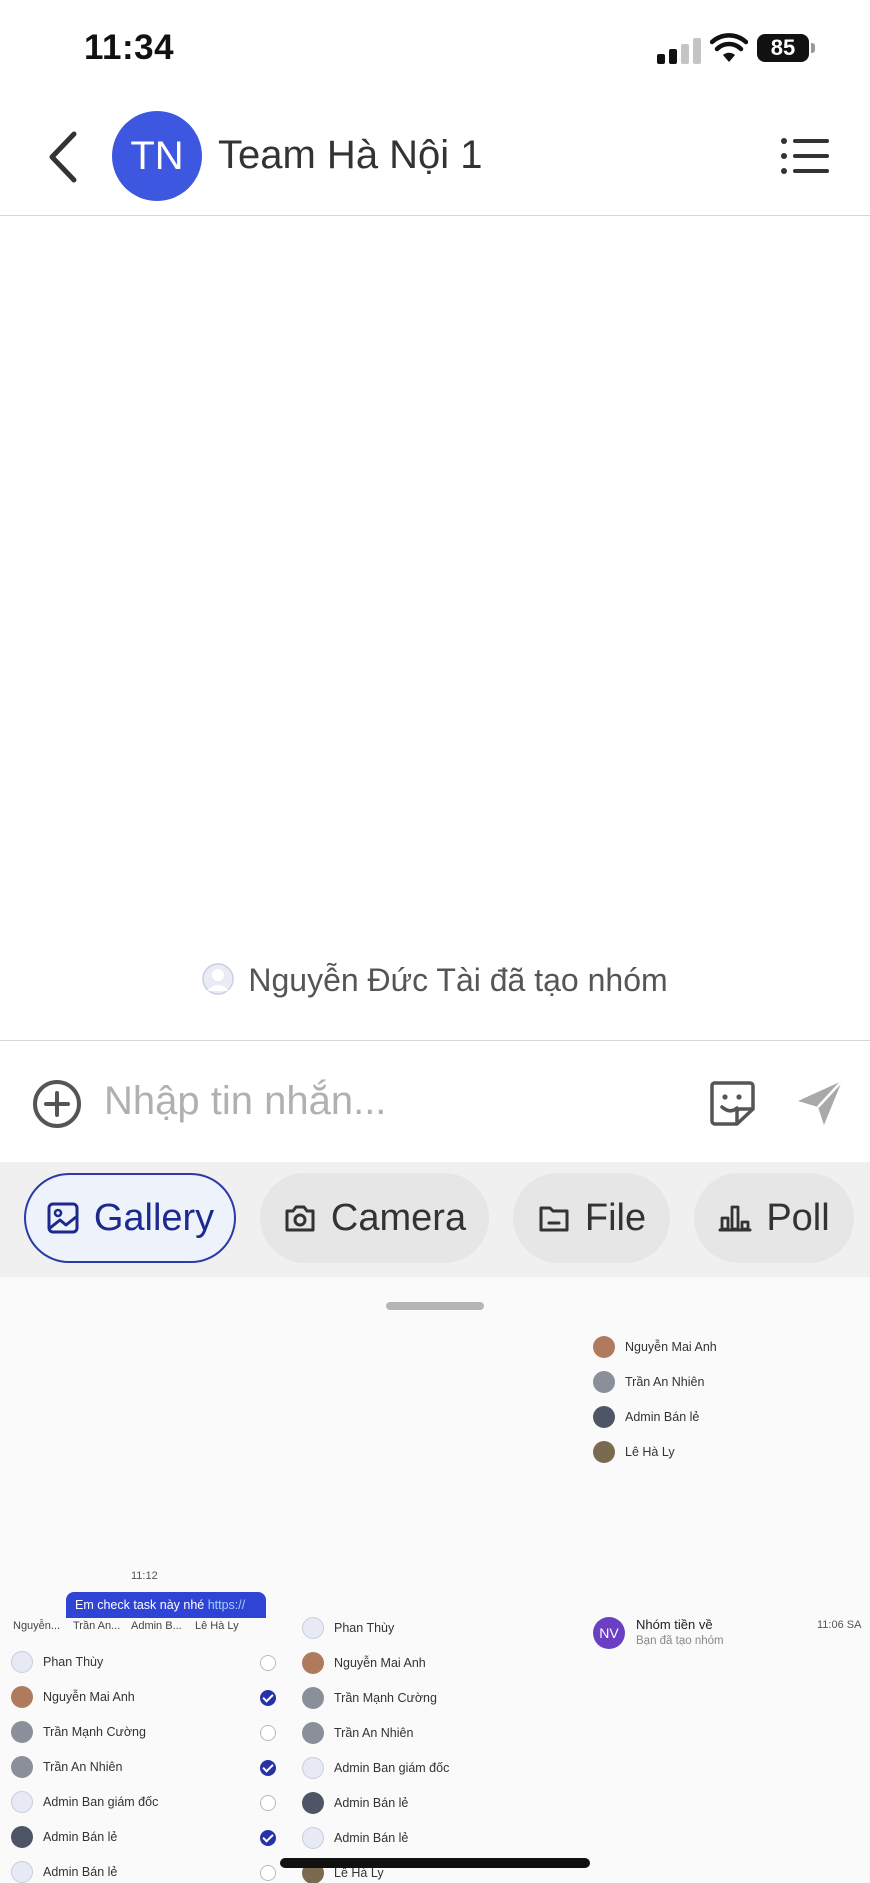 The width and height of the screenshot is (870, 1883). What do you see at coordinates (732, 1103) in the screenshot?
I see `sticker-icon` at bounding box center [732, 1103].